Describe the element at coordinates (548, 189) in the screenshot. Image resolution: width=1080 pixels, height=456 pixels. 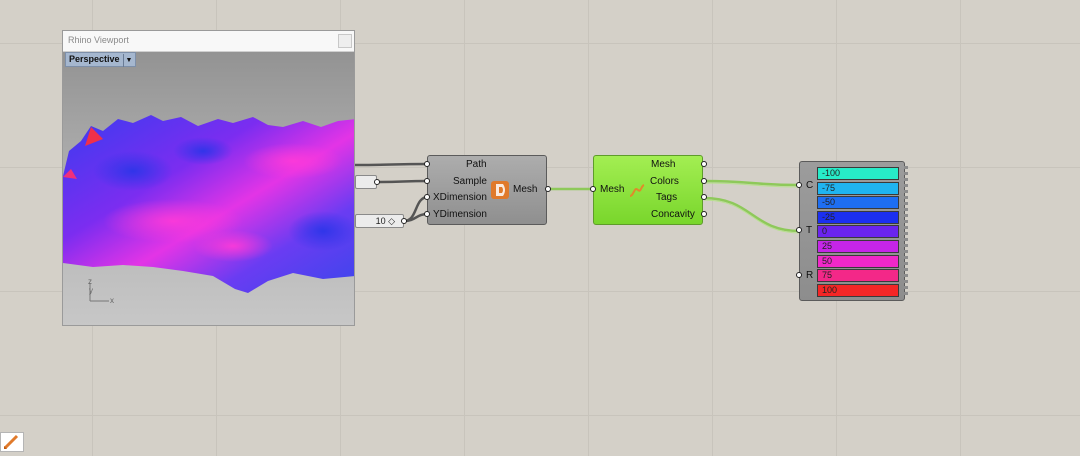
I see `port-mesh-output` at that location.